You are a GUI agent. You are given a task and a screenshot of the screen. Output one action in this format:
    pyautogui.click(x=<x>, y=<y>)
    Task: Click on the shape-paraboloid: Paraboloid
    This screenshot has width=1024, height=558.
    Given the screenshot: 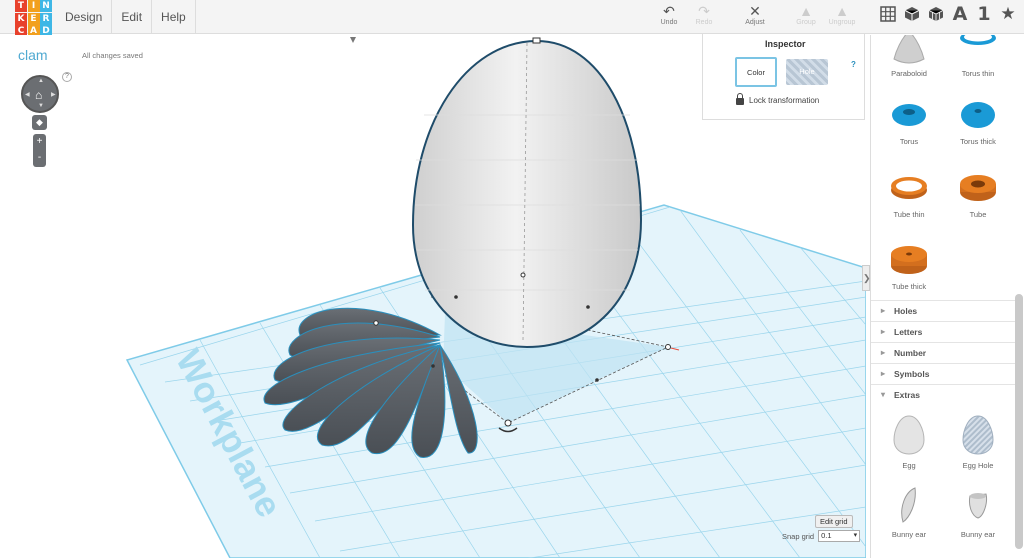 What is the action you would take?
    pyautogui.click(x=909, y=56)
    